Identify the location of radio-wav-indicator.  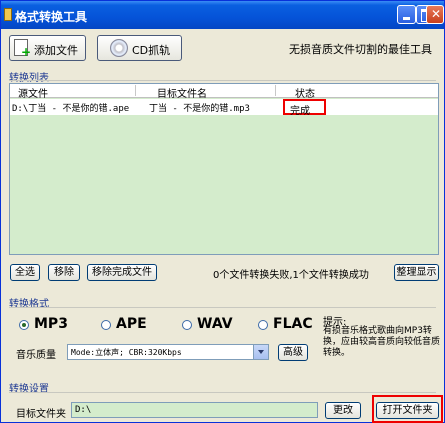
(187, 325).